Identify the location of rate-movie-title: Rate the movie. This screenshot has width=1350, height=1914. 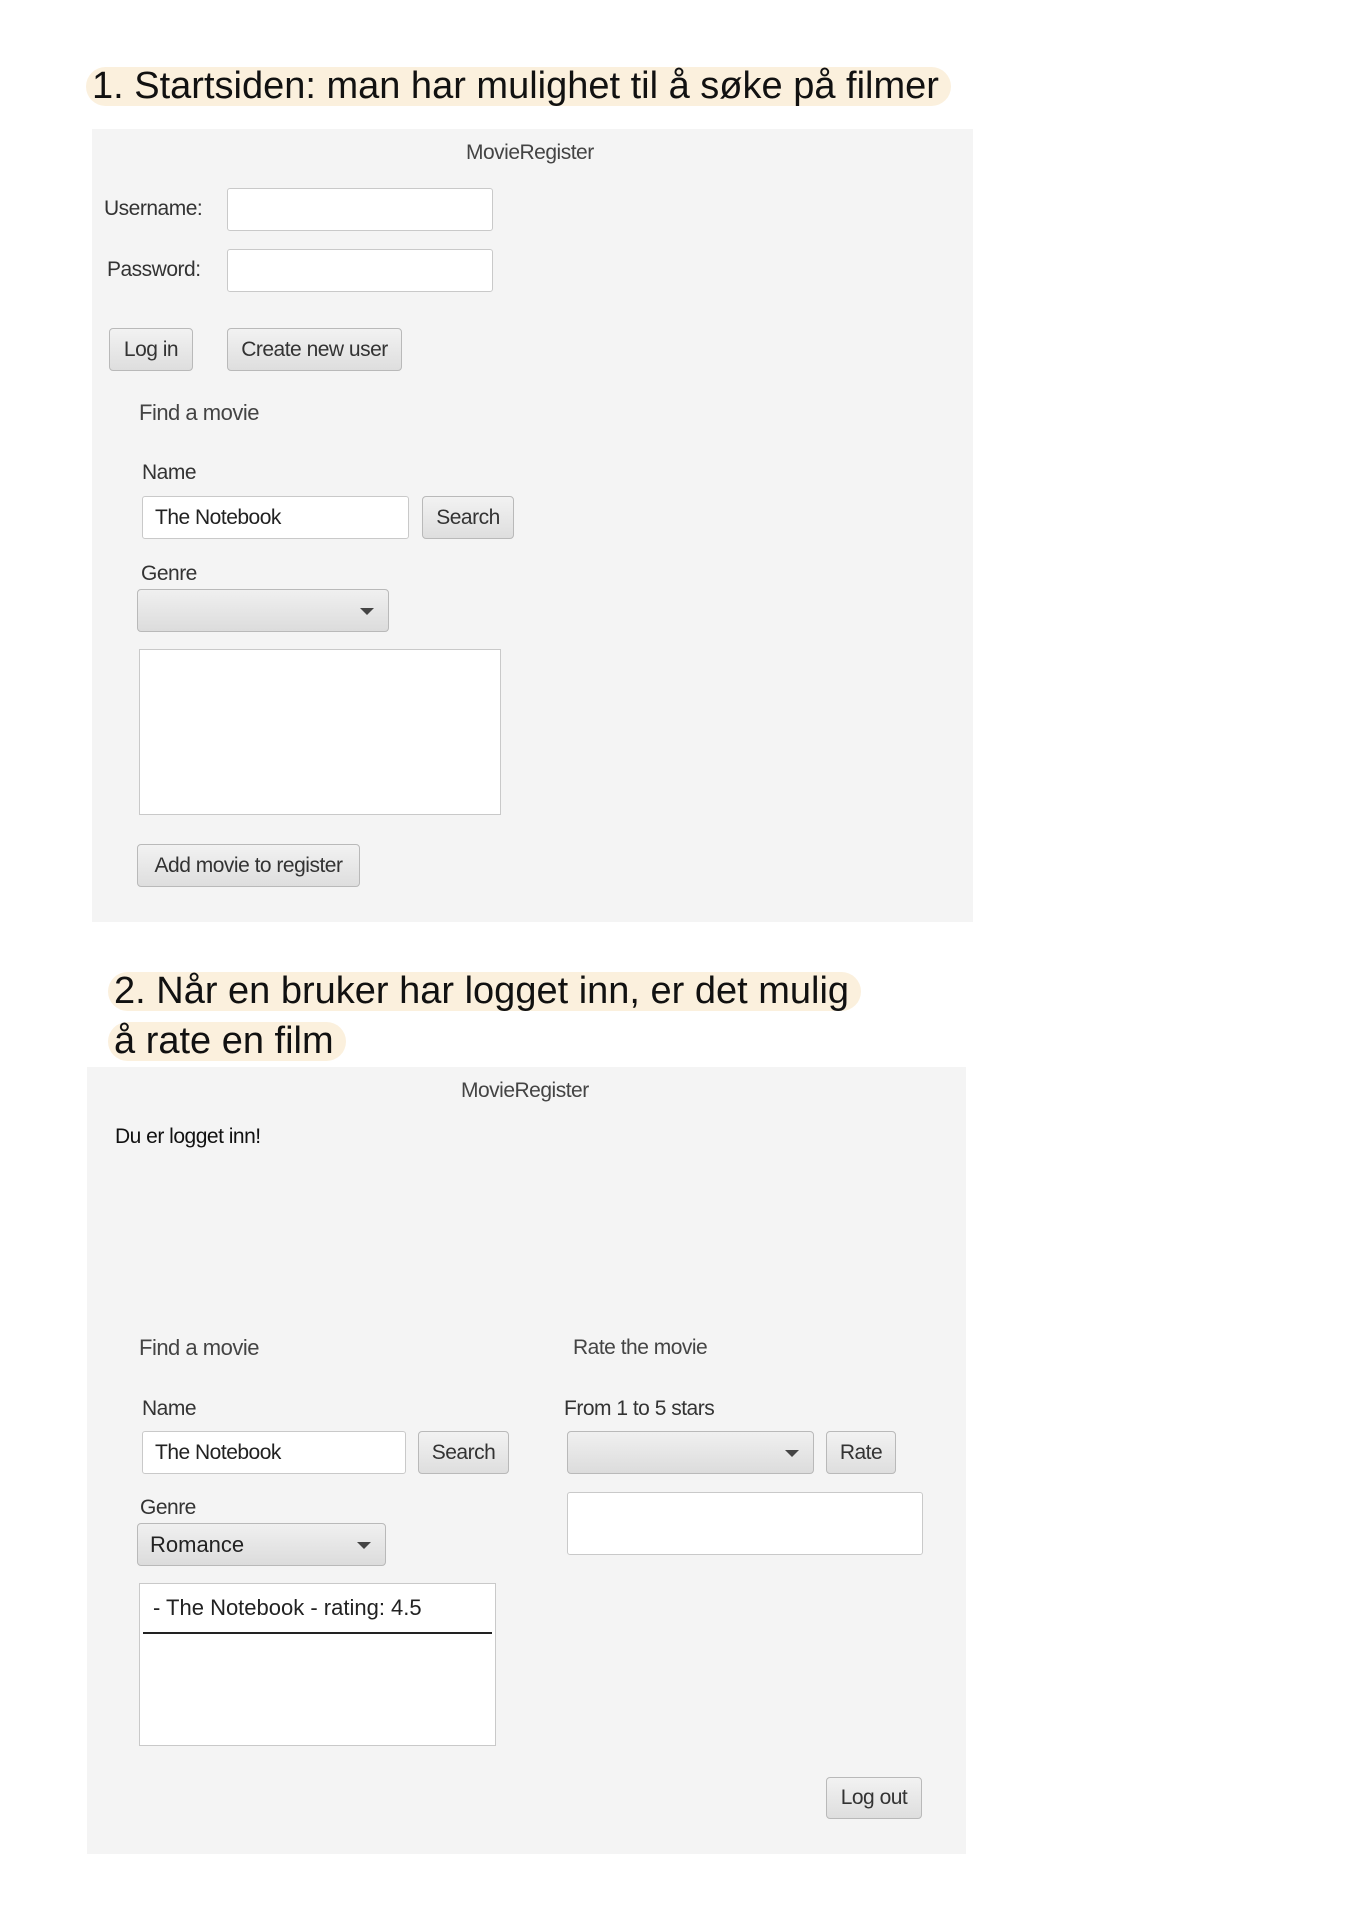
(640, 1347).